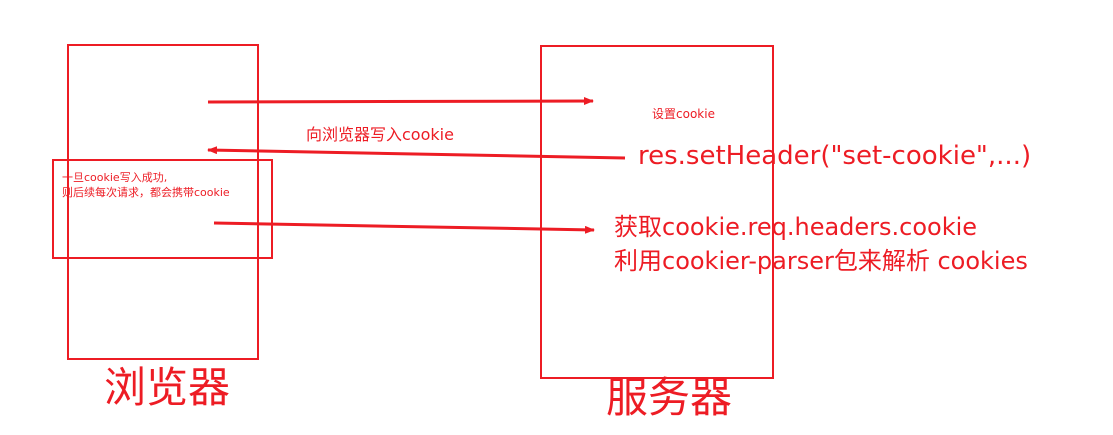 Image resolution: width=1113 pixels, height=435 pixels. Describe the element at coordinates (416, 153) in the screenshot. I see `write-cookie-arrow` at that location.